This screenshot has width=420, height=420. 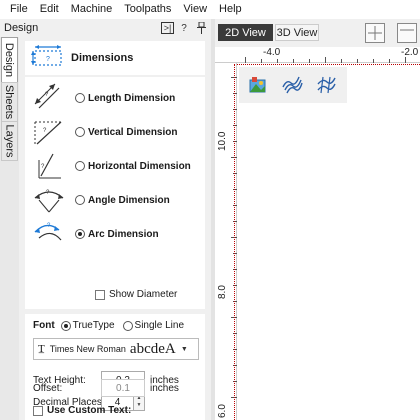 What do you see at coordinates (9, 102) in the screenshot?
I see `tab-sheets: Sheets` at bounding box center [9, 102].